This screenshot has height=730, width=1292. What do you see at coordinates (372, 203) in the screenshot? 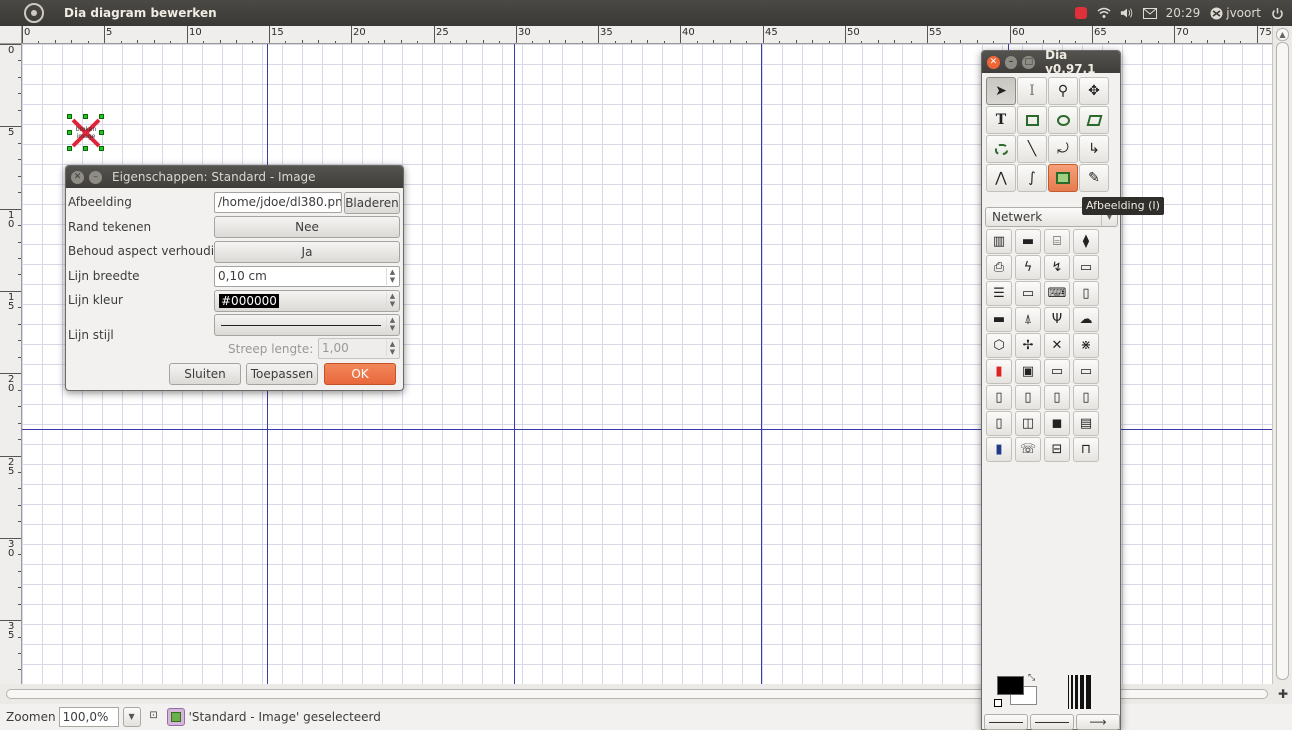
I see `browse-button: Bladeren` at bounding box center [372, 203].